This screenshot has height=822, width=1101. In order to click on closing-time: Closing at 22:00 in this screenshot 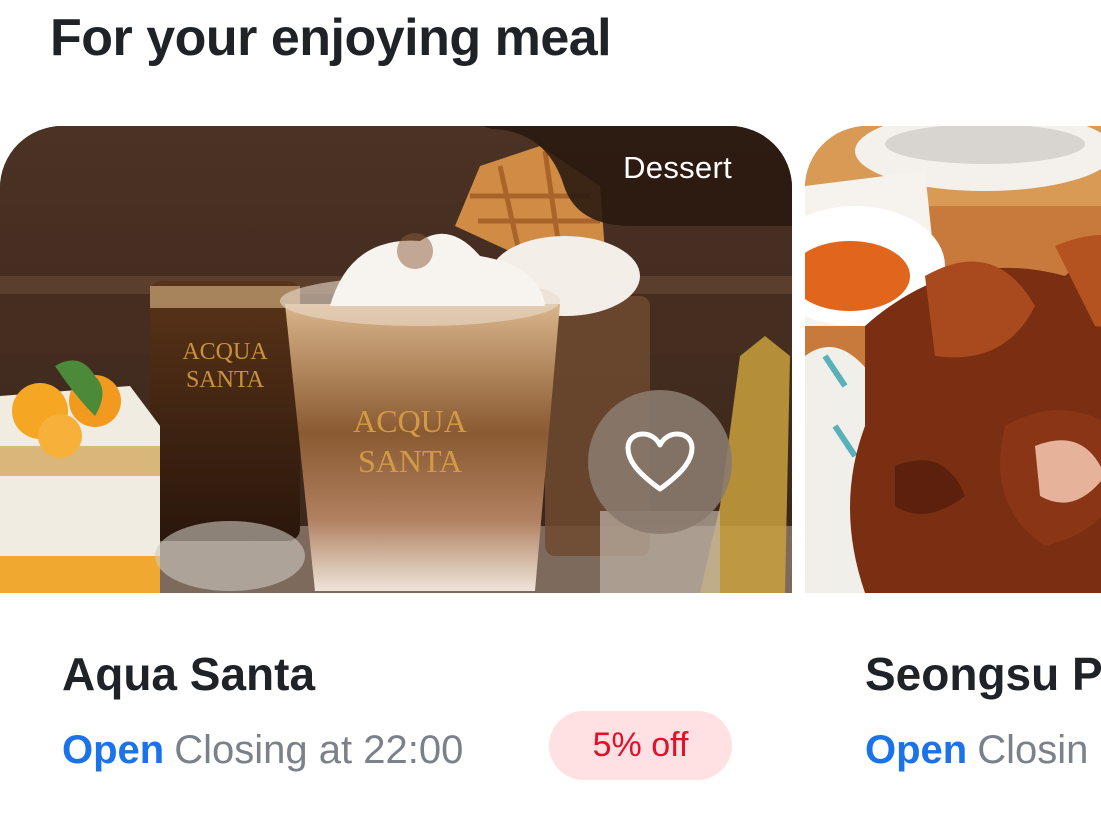, I will do `click(319, 750)`.